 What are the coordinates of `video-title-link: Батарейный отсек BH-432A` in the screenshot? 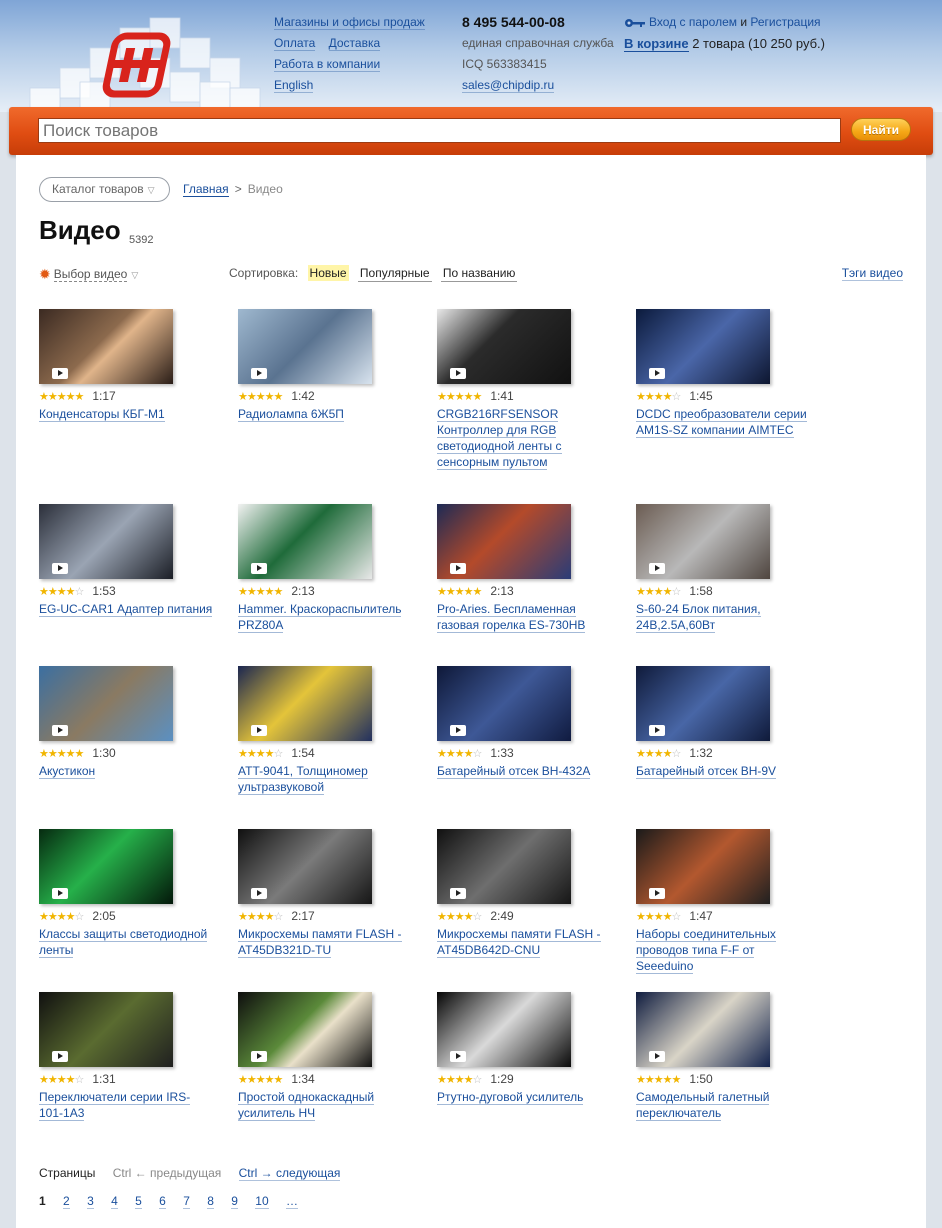 It's located at (524, 771).